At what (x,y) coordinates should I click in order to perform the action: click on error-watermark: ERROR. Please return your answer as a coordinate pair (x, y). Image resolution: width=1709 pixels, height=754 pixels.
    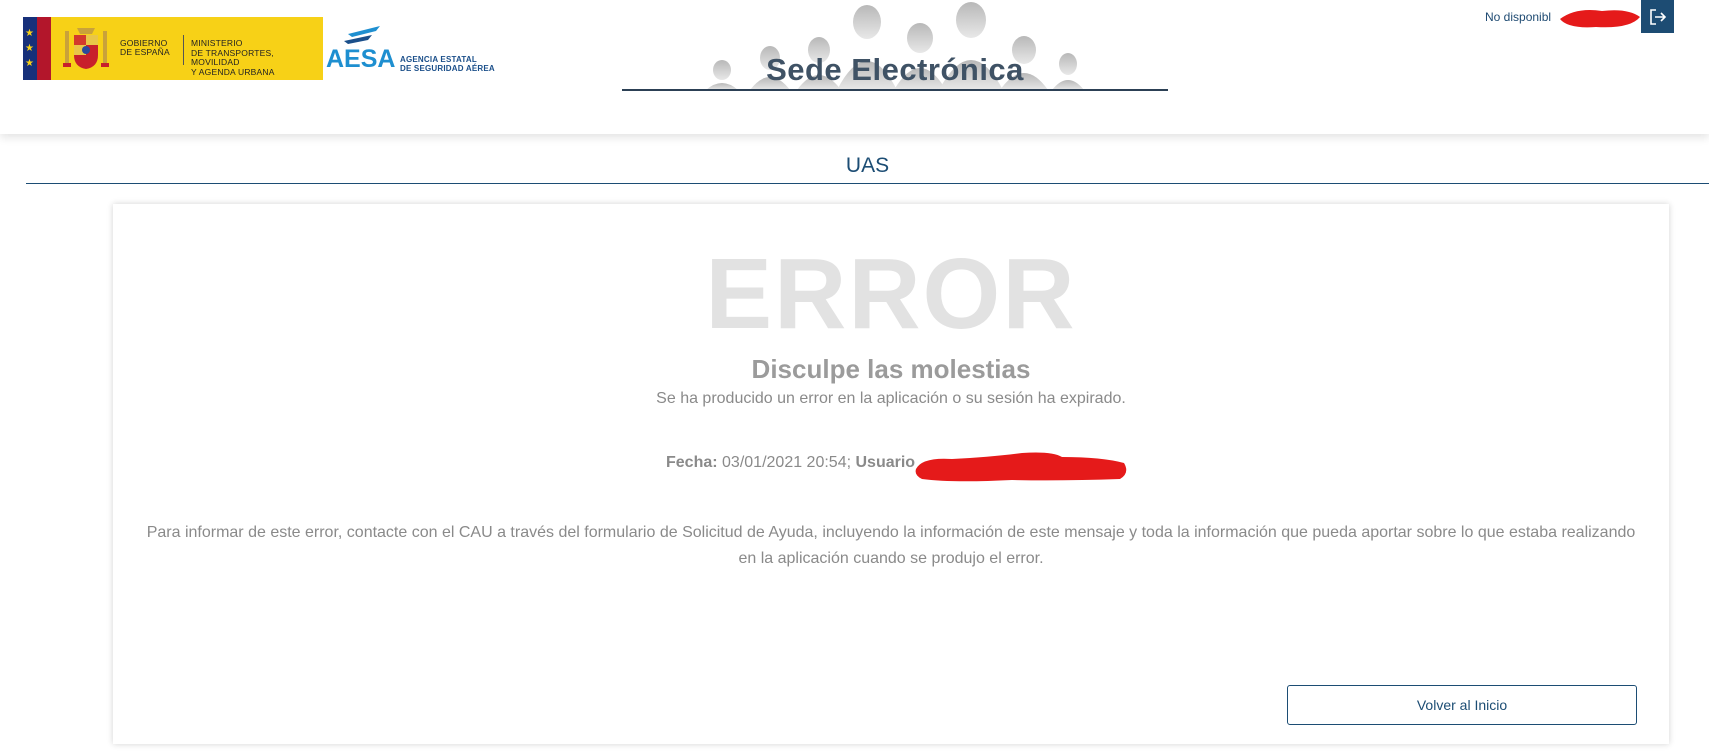
    Looking at the image, I should click on (891, 294).